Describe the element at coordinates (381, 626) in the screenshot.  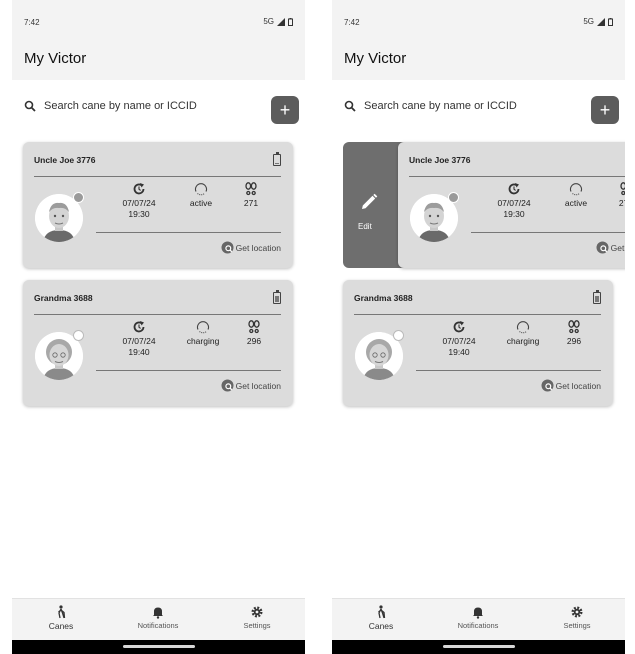
I see `nav-label: Canes` at that location.